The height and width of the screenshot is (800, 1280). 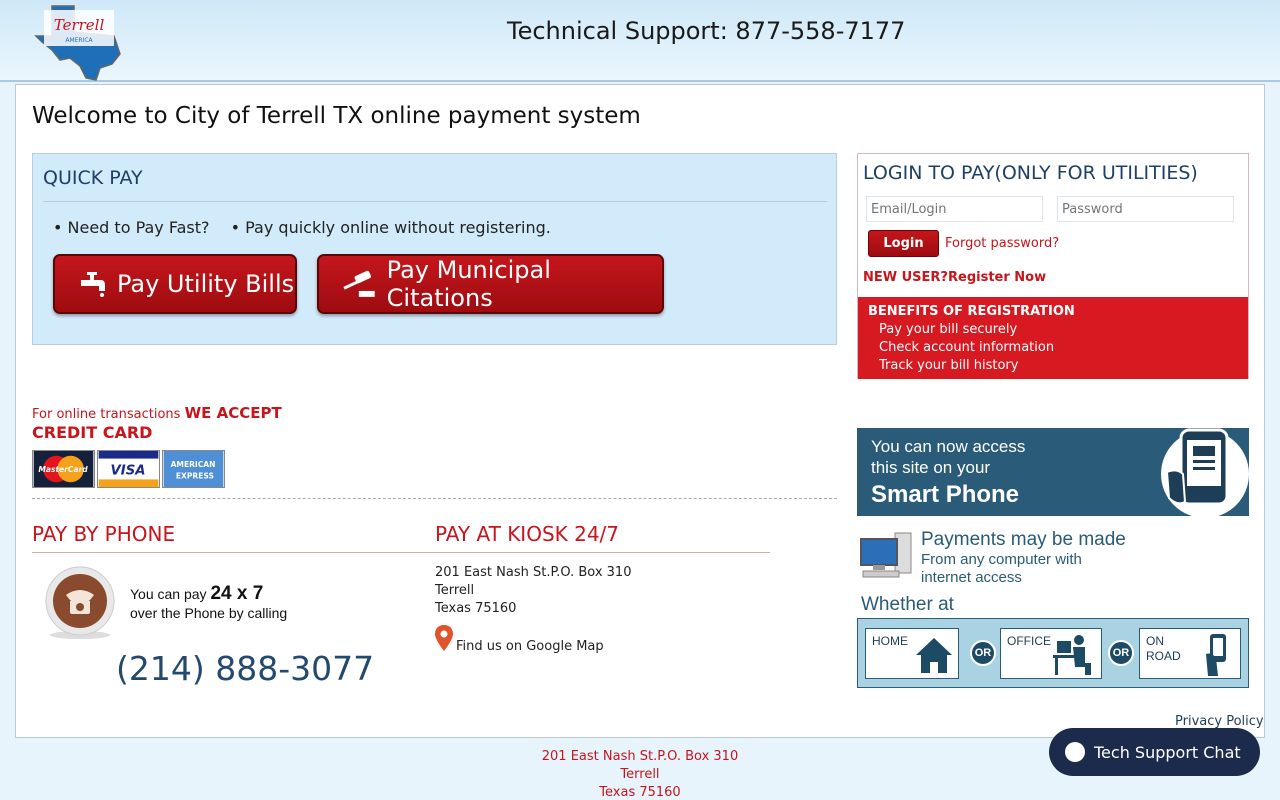 I want to click on pay-247-prefix: You can pay, so click(x=168, y=594).